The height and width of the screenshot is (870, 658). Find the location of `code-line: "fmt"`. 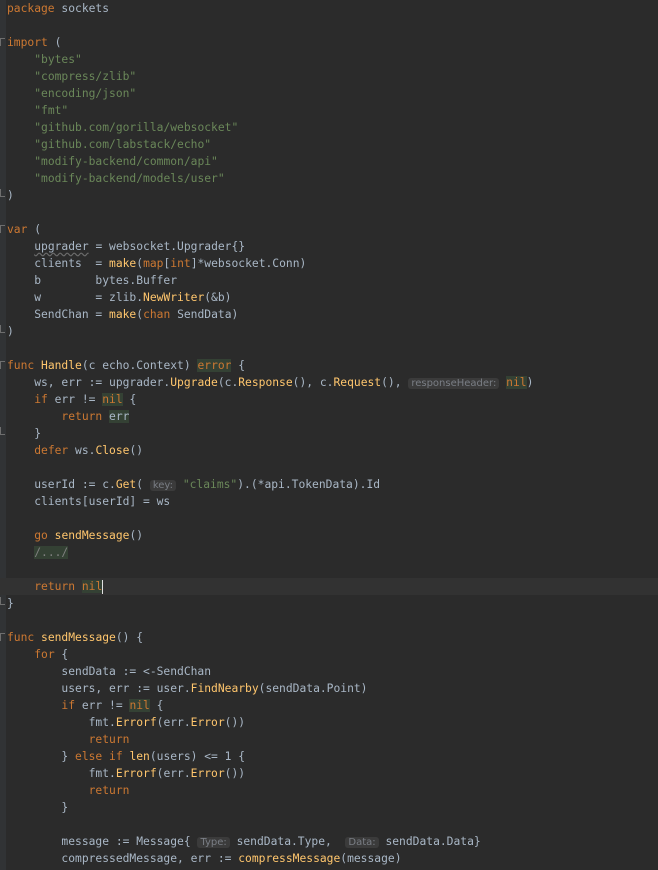

code-line: "fmt" is located at coordinates (329, 110).